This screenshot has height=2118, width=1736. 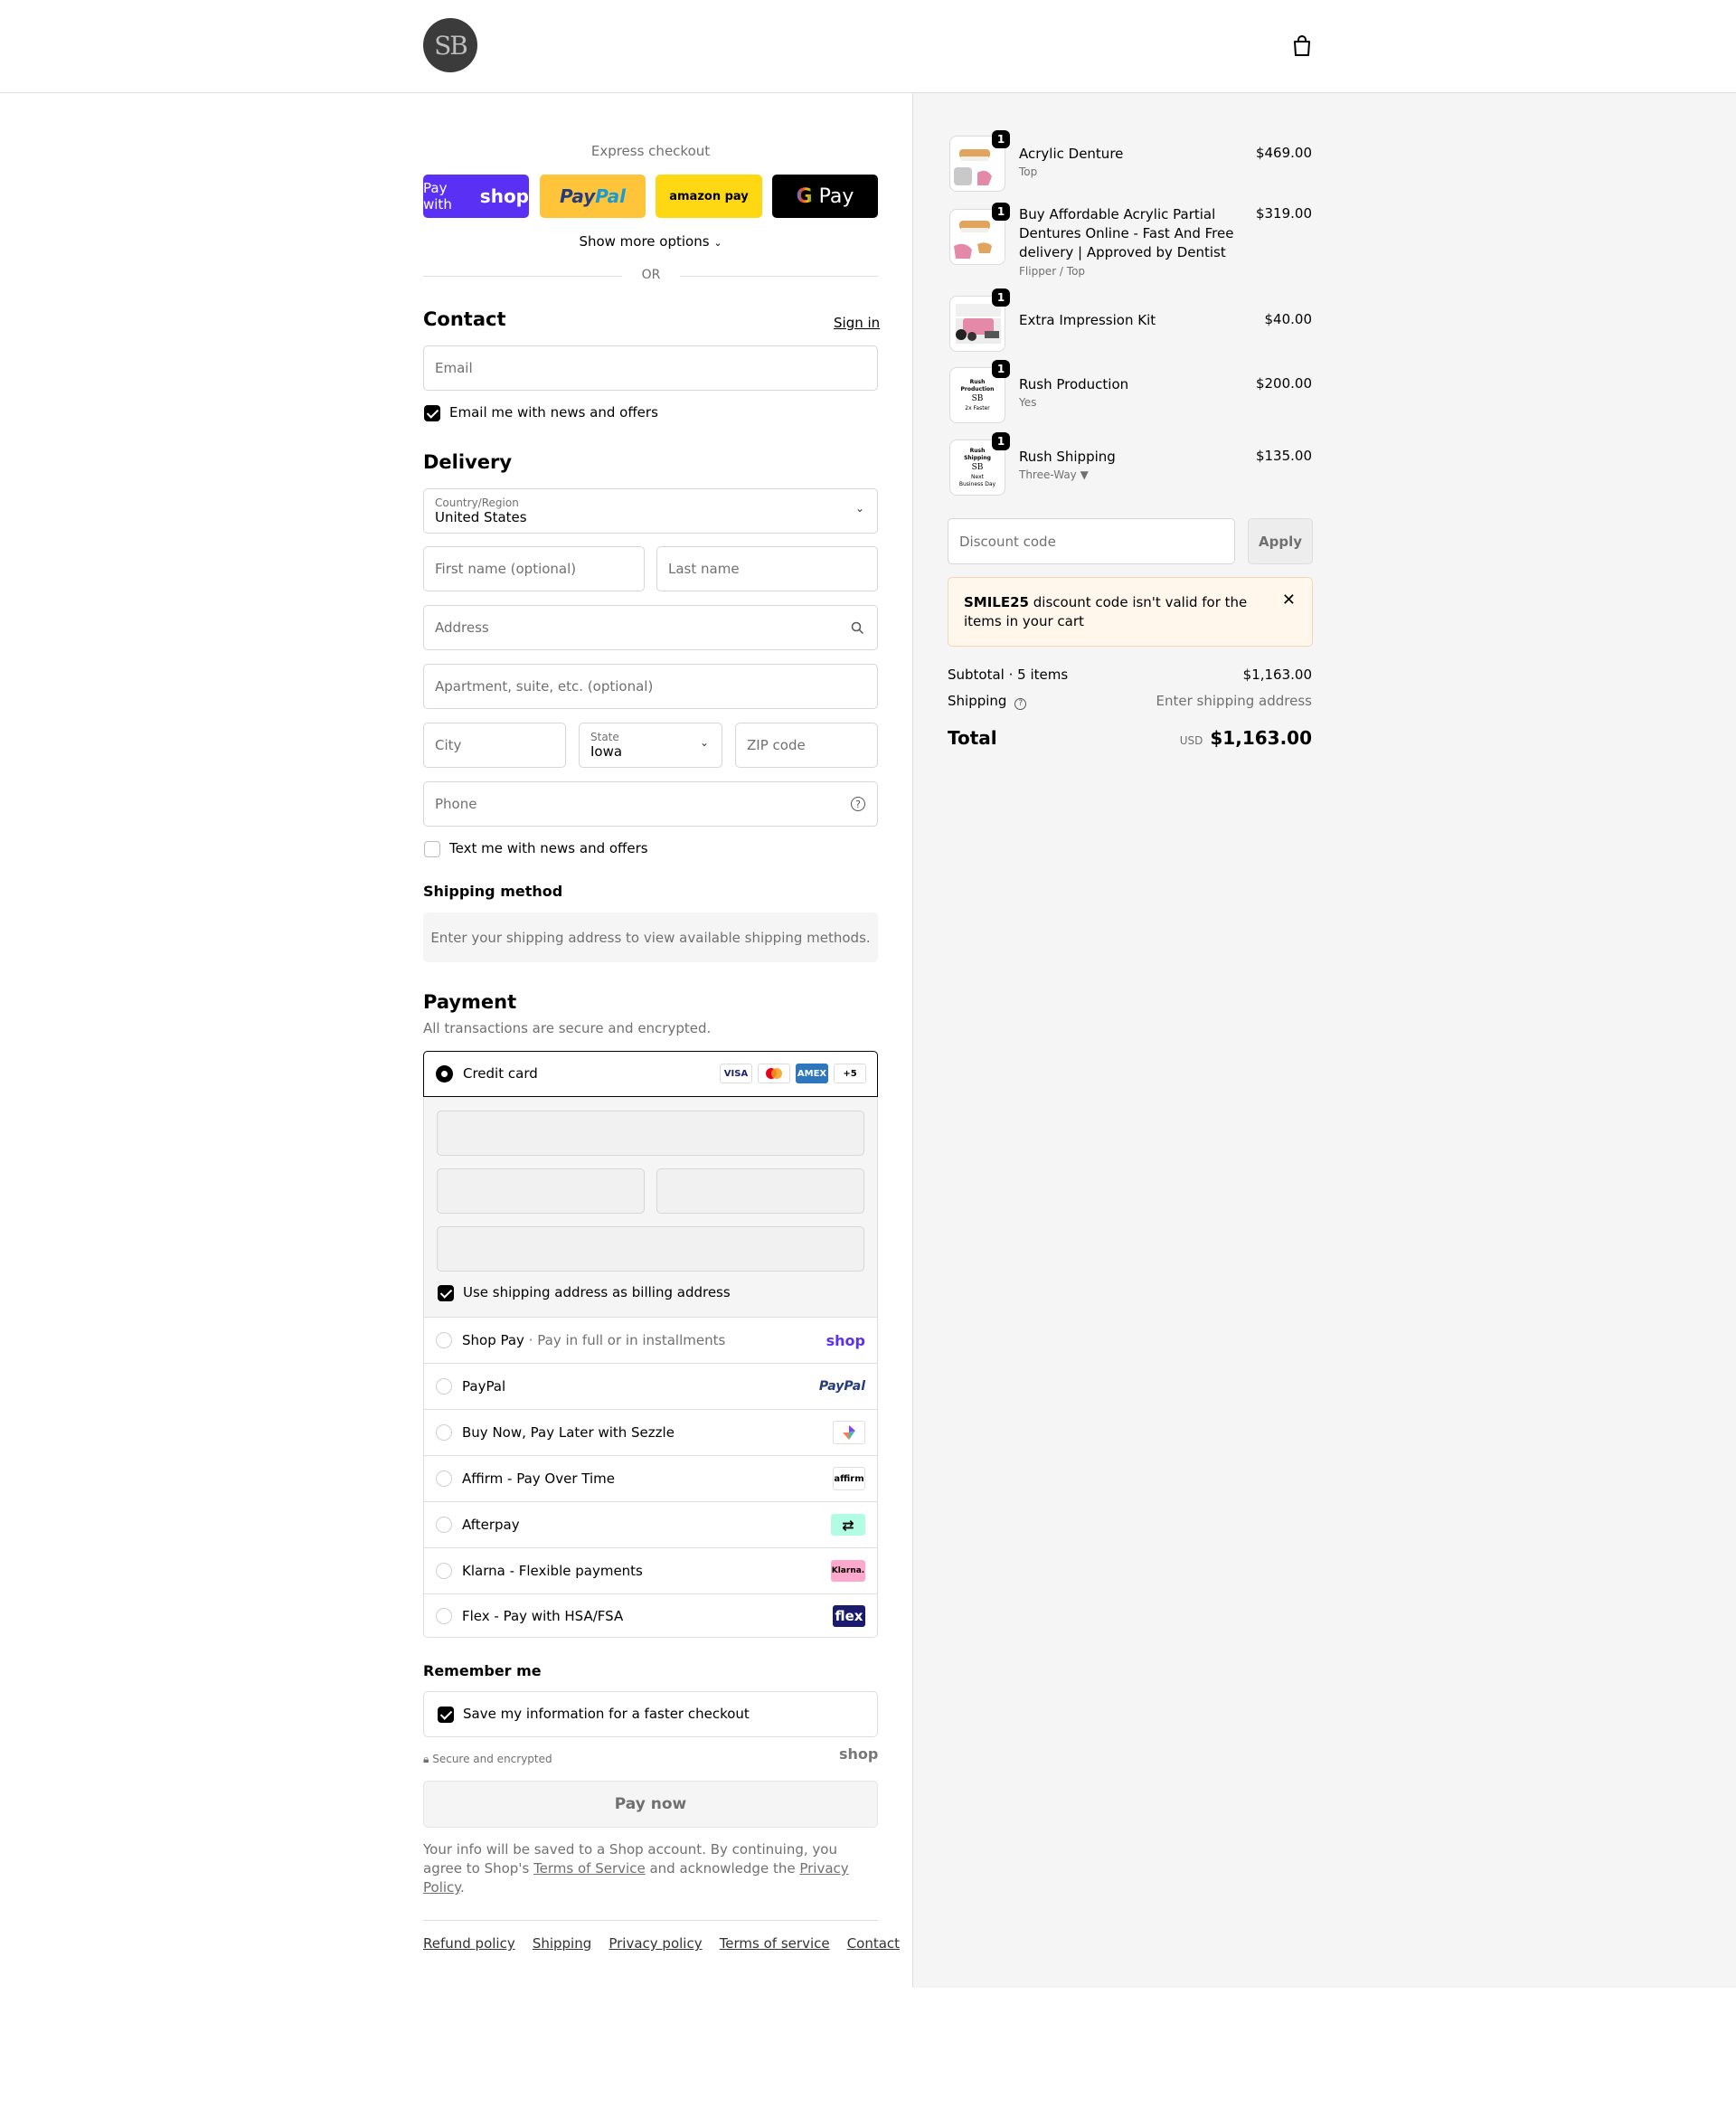 What do you see at coordinates (650, 745) in the screenshot?
I see `state-select: State Iowa ⌄` at bounding box center [650, 745].